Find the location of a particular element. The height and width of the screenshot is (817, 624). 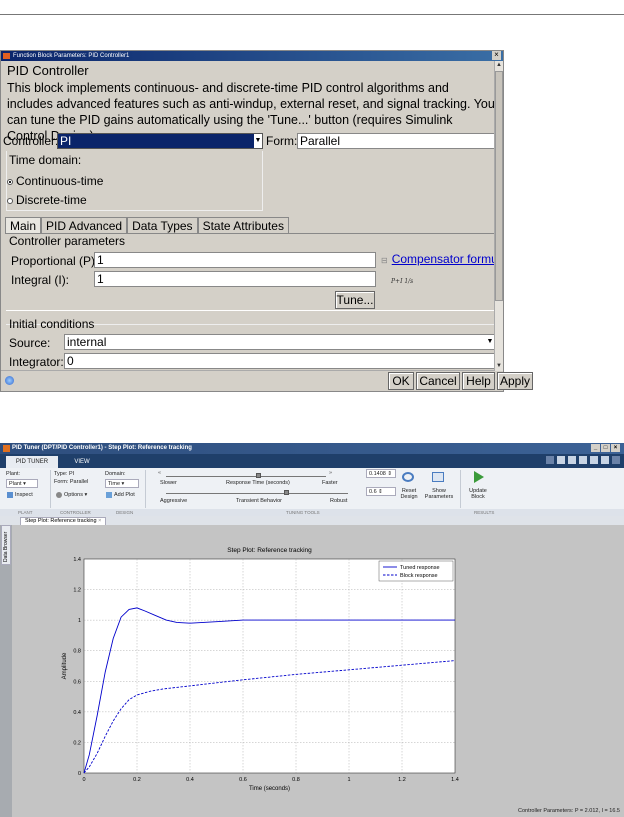

options-button: Options ▾ is located at coordinates (71, 495).